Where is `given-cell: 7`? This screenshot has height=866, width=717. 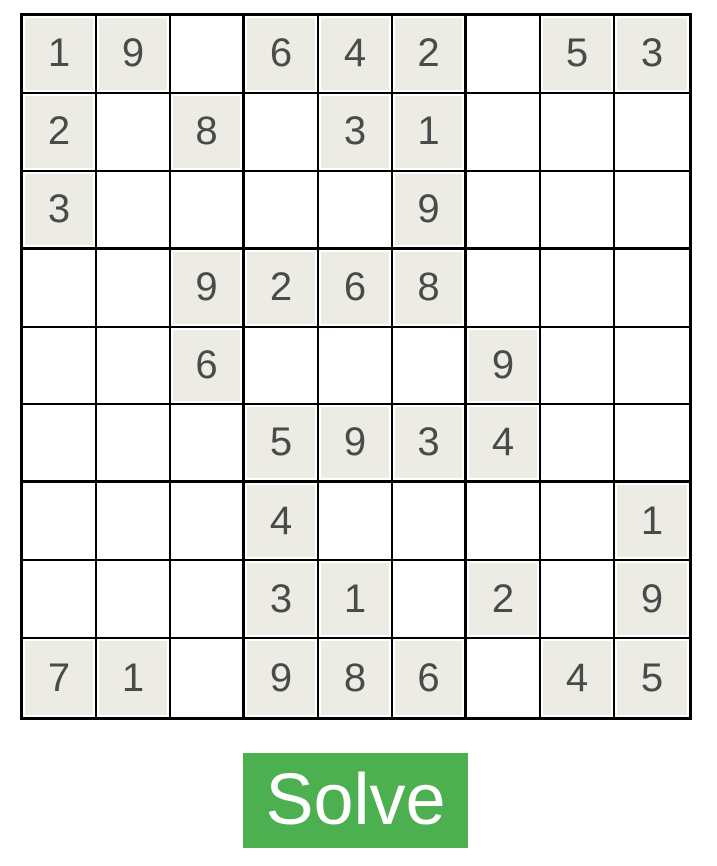
given-cell: 7 is located at coordinates (60, 678).